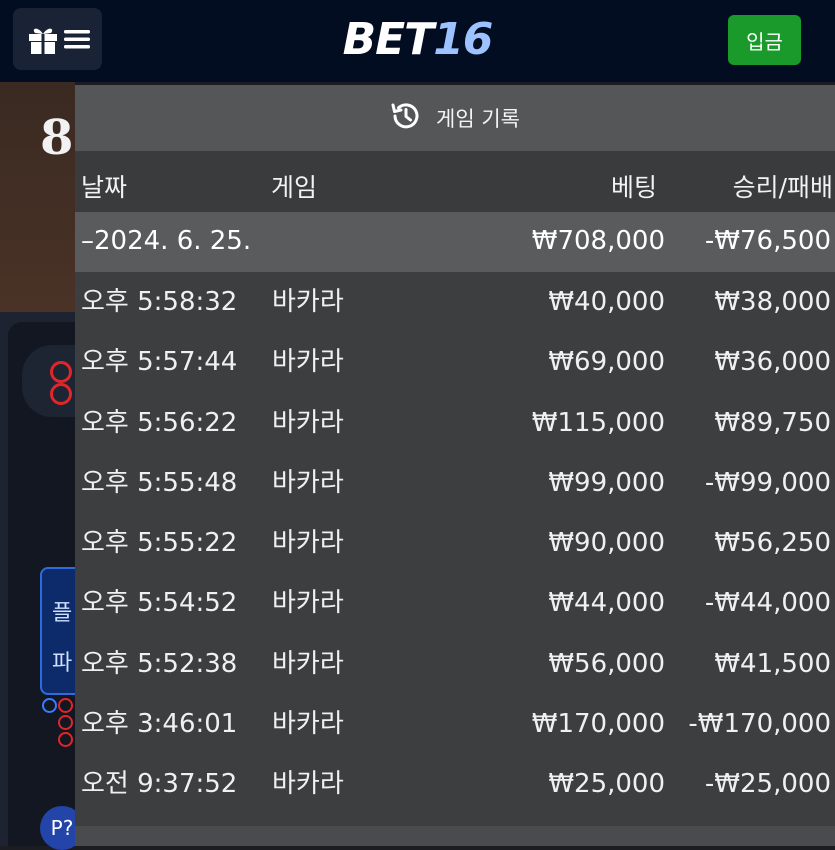 The height and width of the screenshot is (850, 835). Describe the element at coordinates (159, 422) in the screenshot. I see `row-time: 오후 5:56:22` at that location.